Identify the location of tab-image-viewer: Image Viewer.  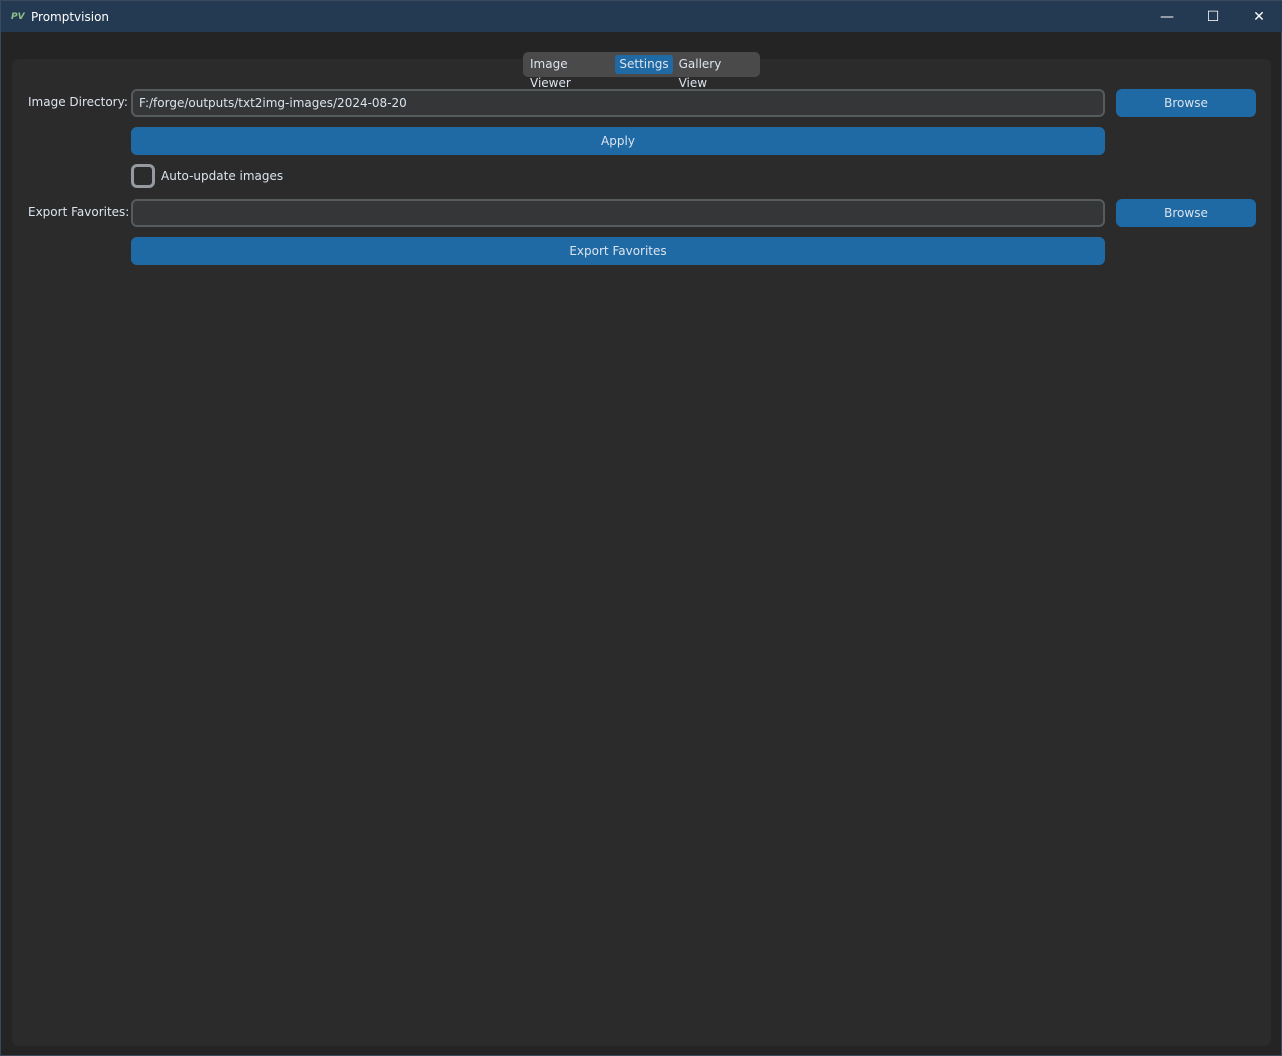
(569, 72).